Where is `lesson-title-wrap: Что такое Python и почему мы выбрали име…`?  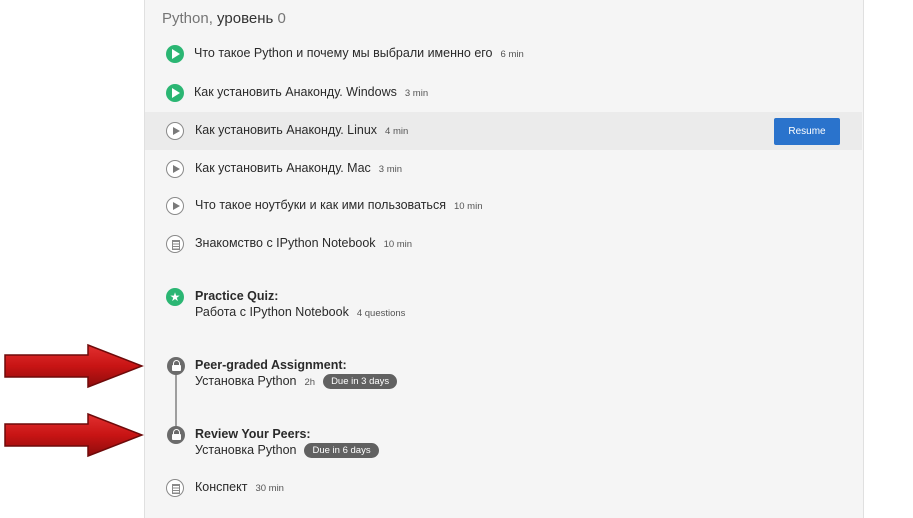 lesson-title-wrap: Что такое Python и почему мы выбрали име… is located at coordinates (359, 53).